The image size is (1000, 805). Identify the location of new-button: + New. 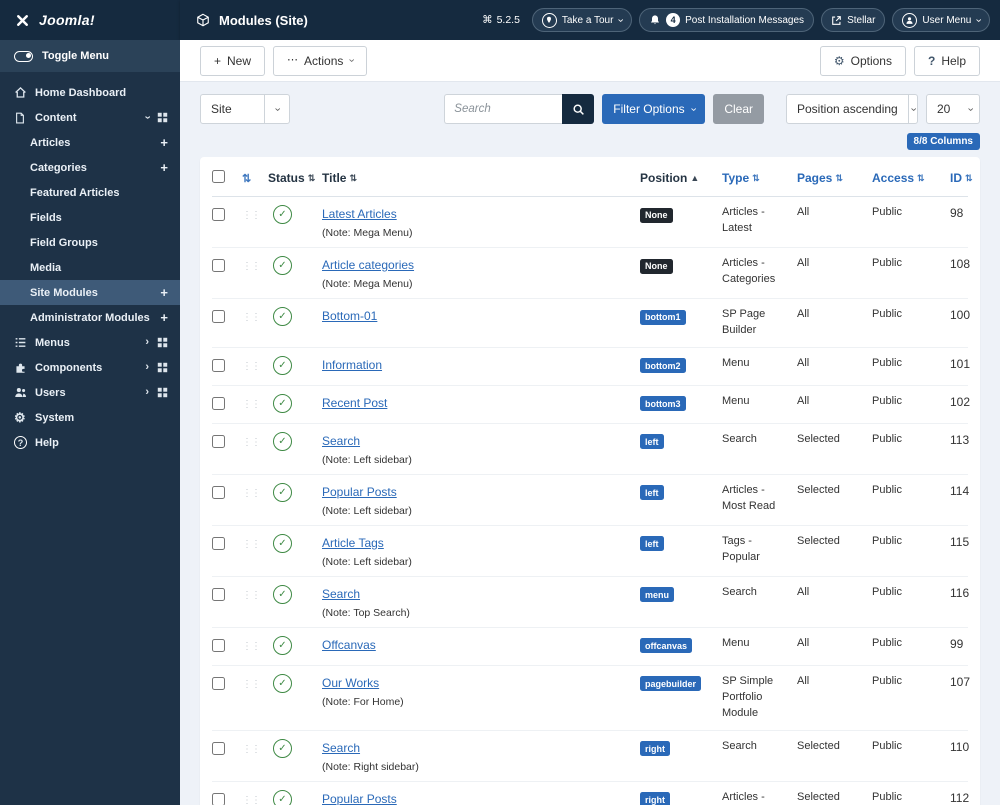
(233, 60).